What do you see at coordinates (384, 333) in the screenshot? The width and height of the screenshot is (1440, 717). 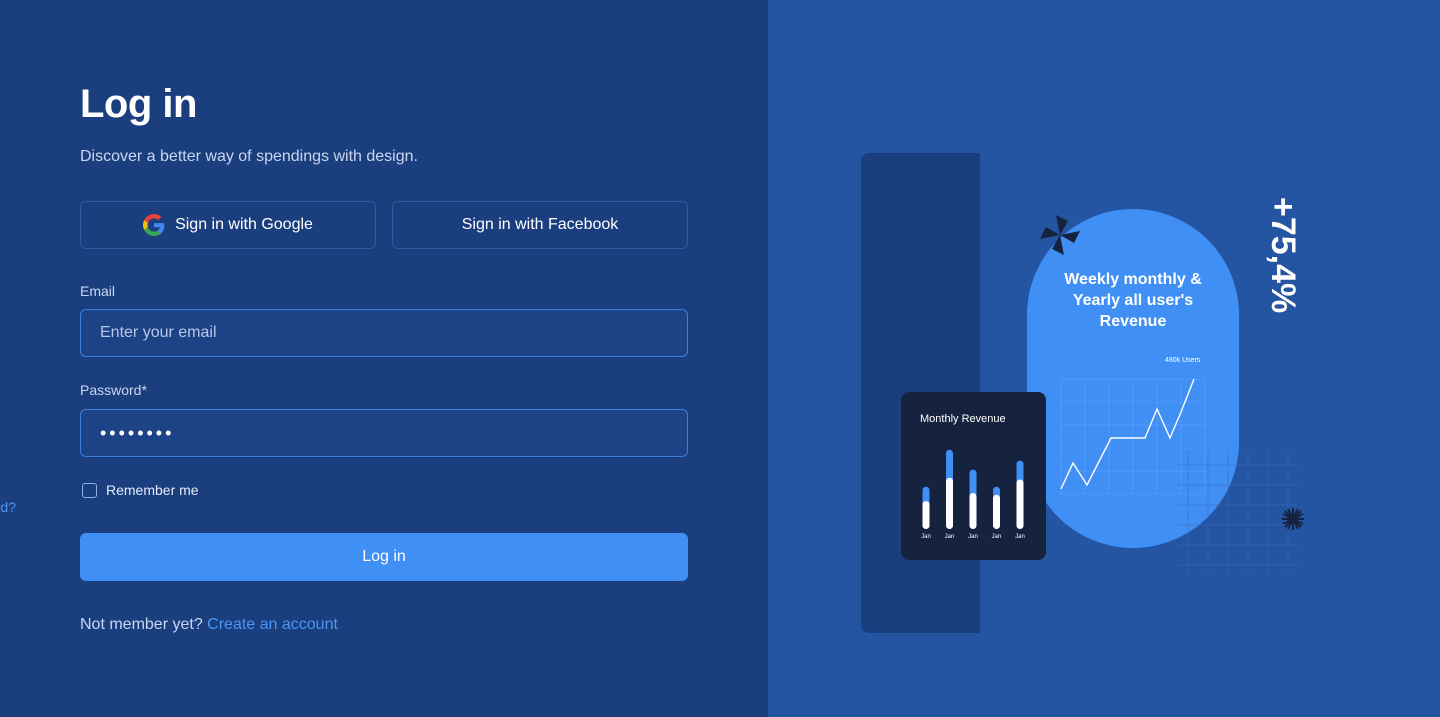 I see `email-field` at bounding box center [384, 333].